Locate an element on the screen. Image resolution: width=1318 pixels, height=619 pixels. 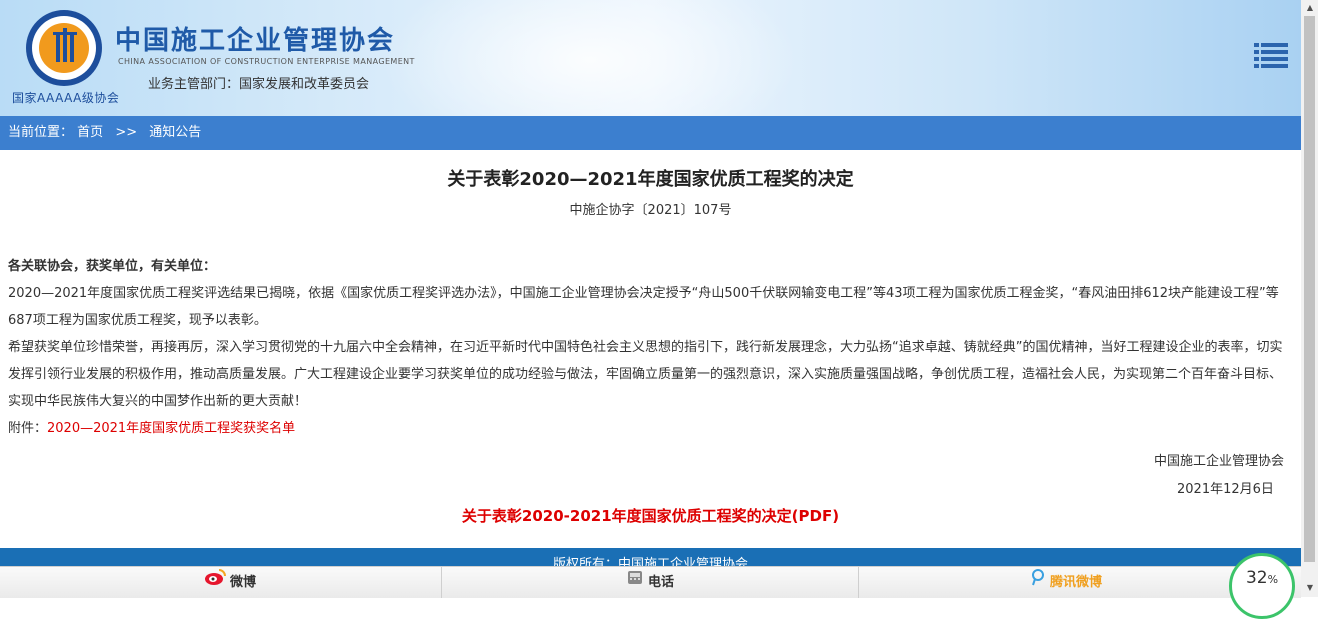
phone-label: 电话 is located at coordinates (661, 582).